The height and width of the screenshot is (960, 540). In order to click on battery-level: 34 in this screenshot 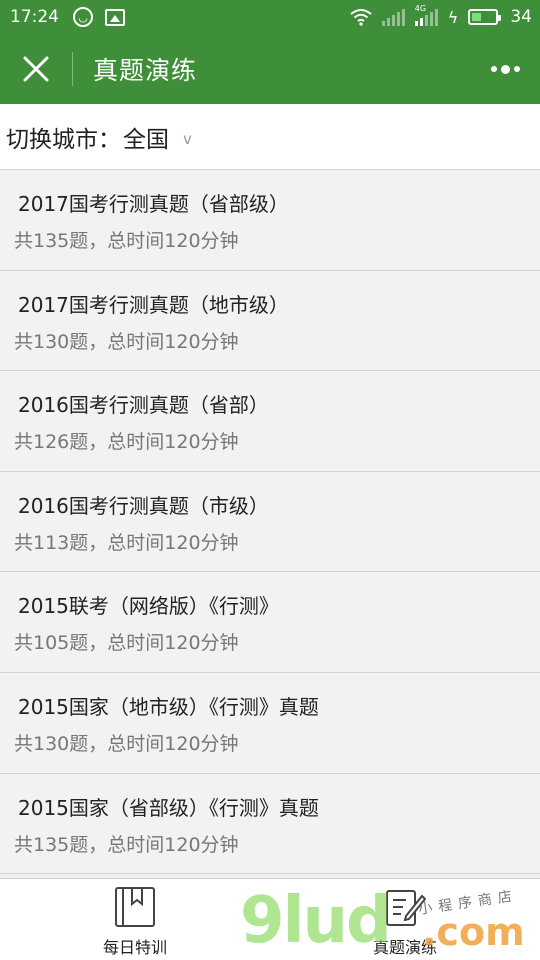, I will do `click(521, 17)`.